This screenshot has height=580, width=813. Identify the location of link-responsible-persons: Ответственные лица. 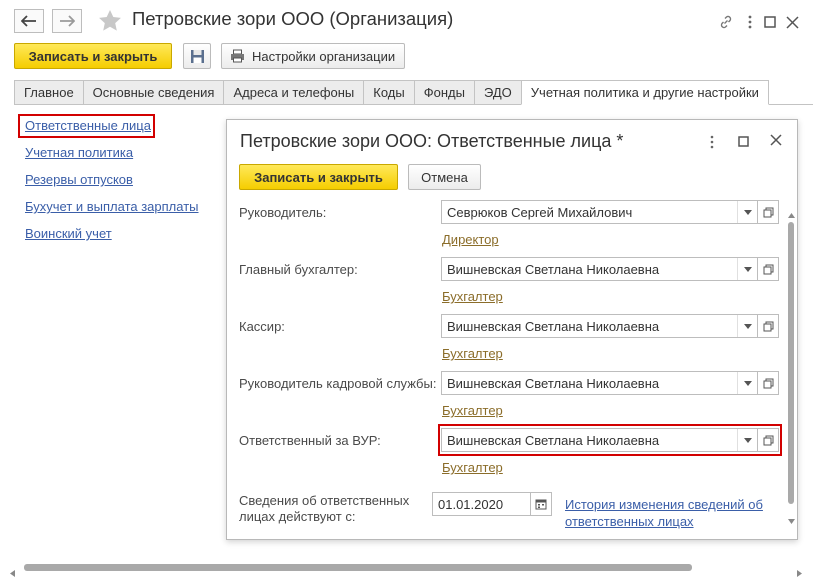
(88, 125).